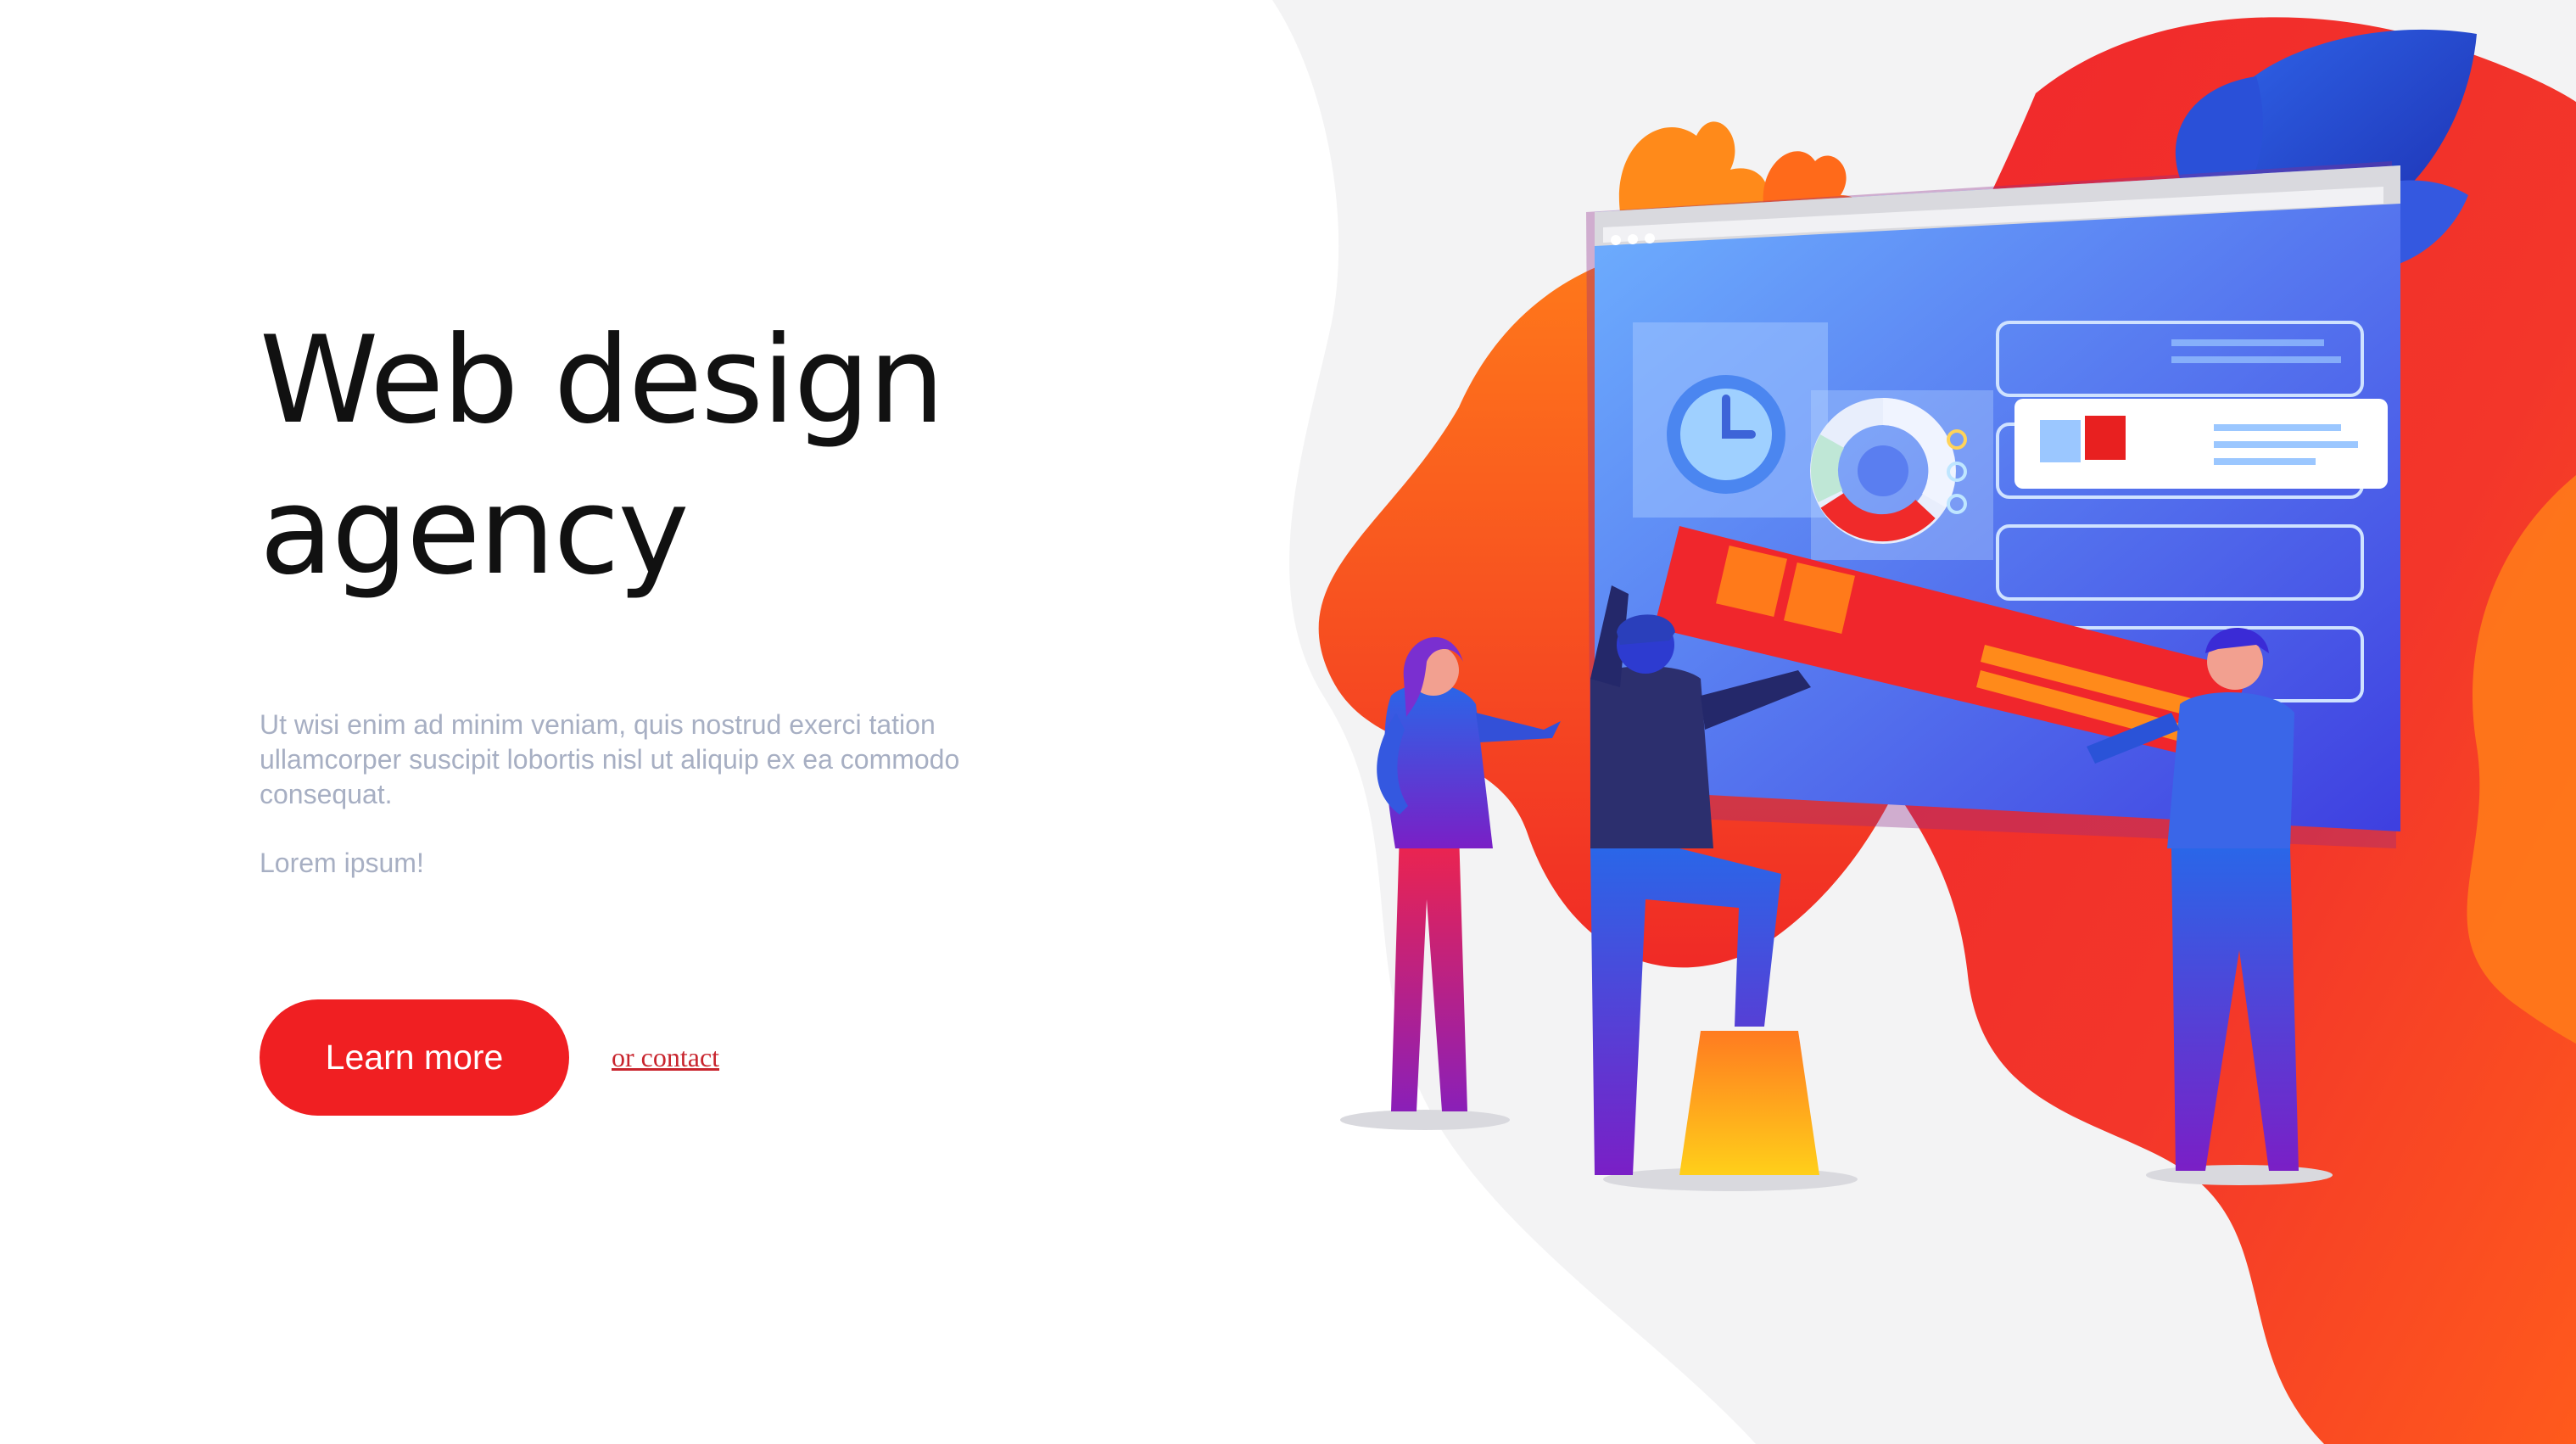 The width and height of the screenshot is (2576, 1444). I want to click on clock-icon, so click(1726, 434).